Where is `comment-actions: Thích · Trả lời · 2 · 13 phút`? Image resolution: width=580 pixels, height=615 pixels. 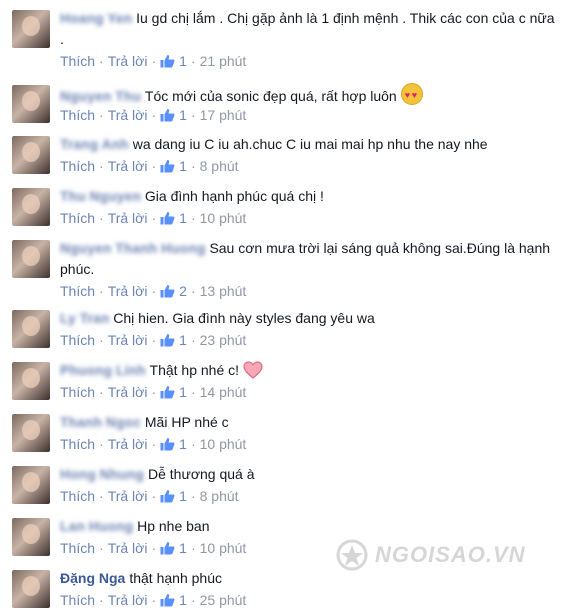
comment-actions: Thích · Trả lời · 2 · 13 phút is located at coordinates (153, 291).